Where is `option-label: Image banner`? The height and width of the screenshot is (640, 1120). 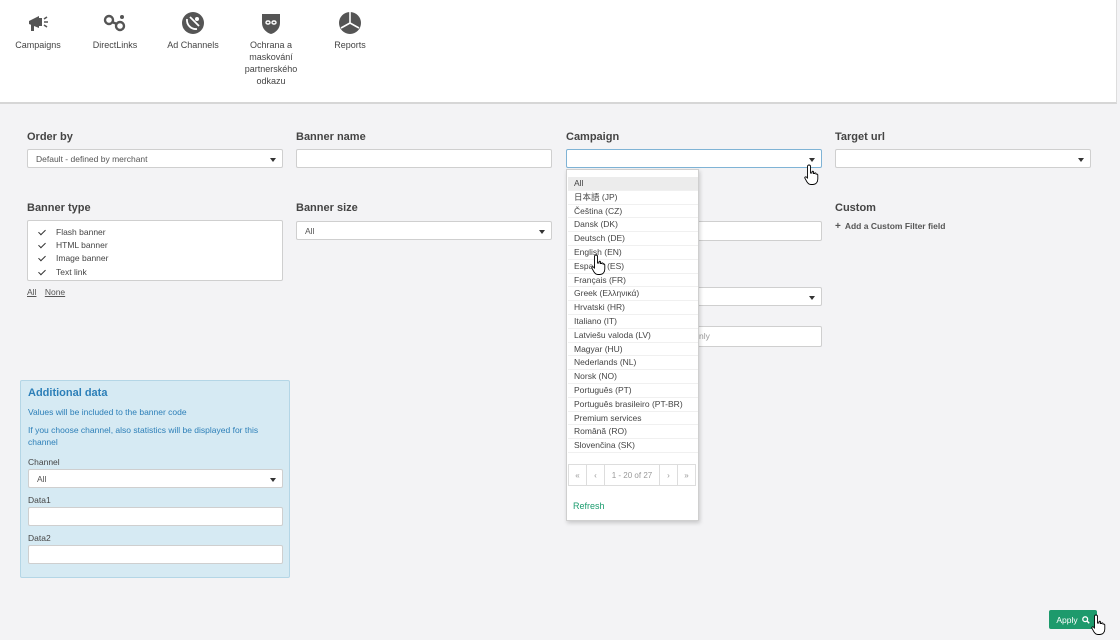 option-label: Image banner is located at coordinates (82, 258).